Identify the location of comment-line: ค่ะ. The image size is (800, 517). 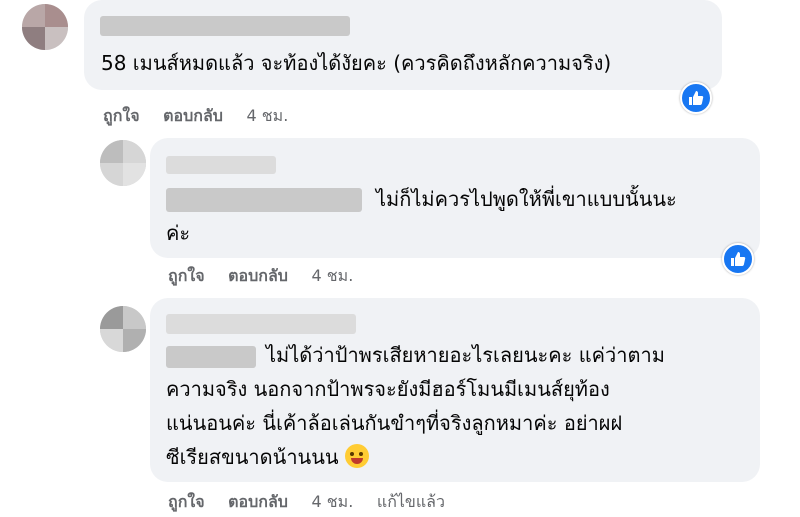
(178, 233).